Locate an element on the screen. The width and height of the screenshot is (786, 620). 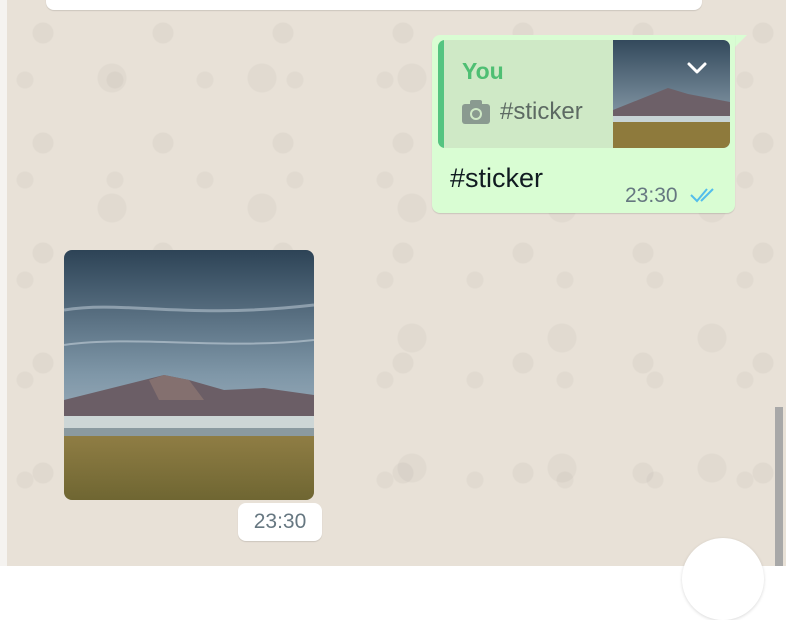
double-check-icon is located at coordinates (702, 195).